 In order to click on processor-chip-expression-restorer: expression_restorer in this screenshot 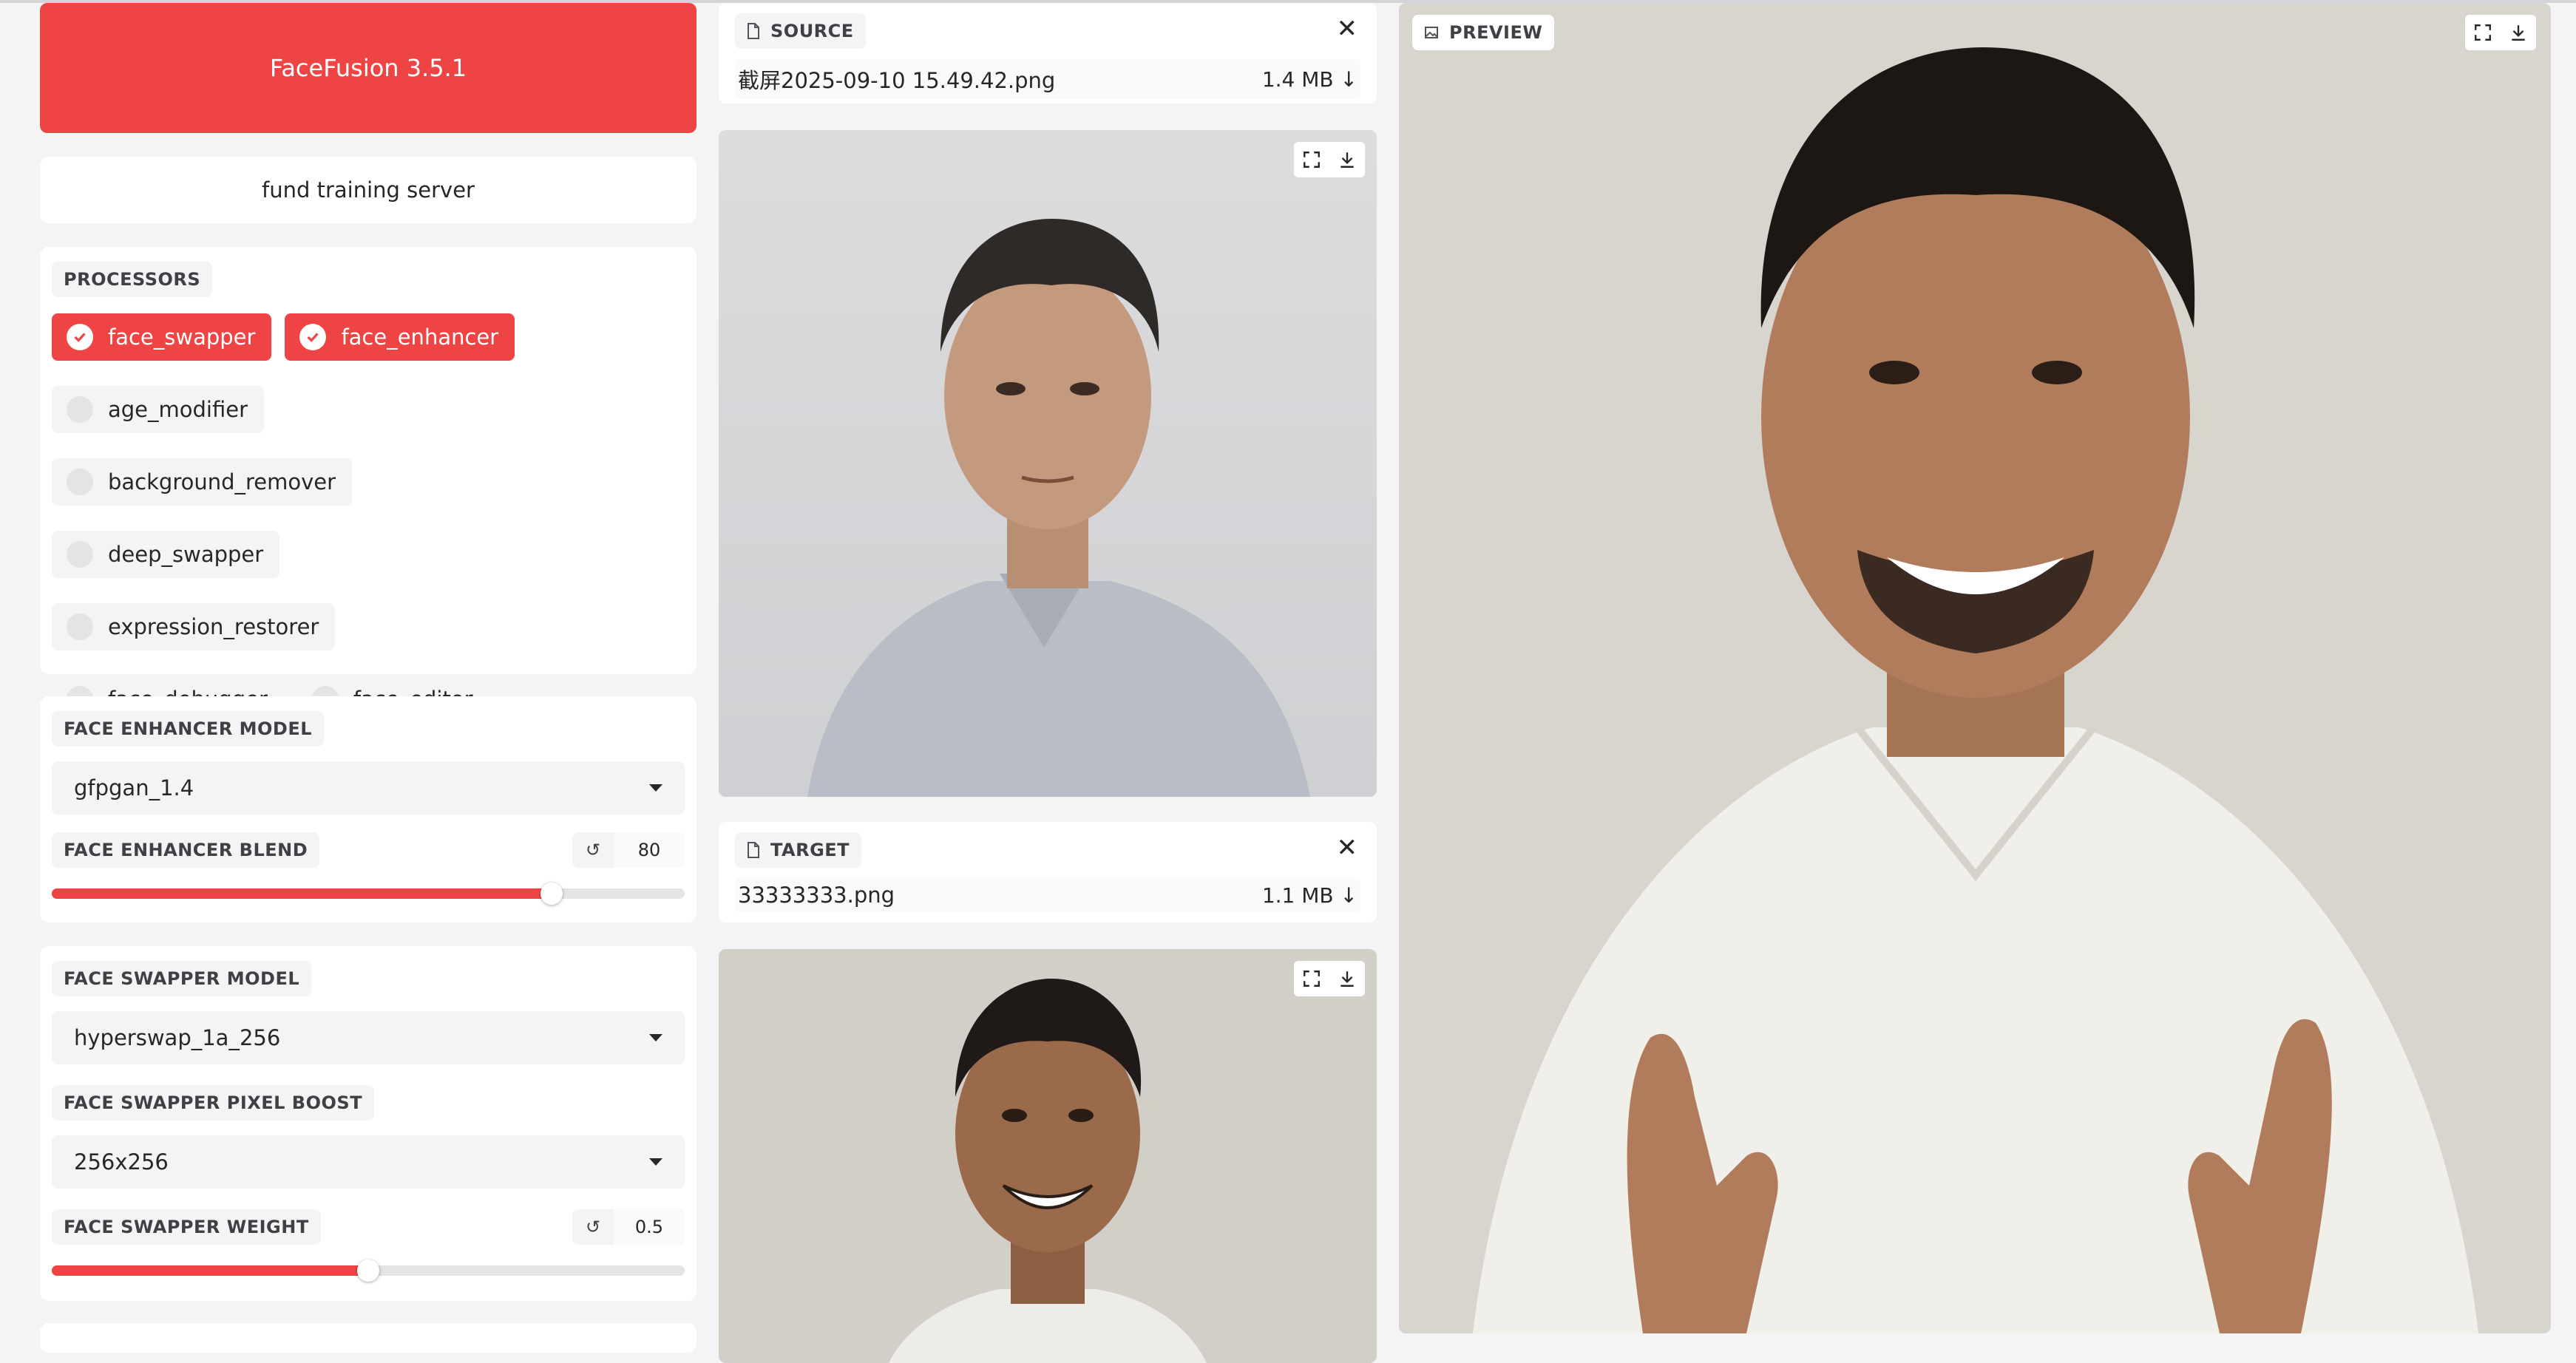, I will do `click(194, 626)`.